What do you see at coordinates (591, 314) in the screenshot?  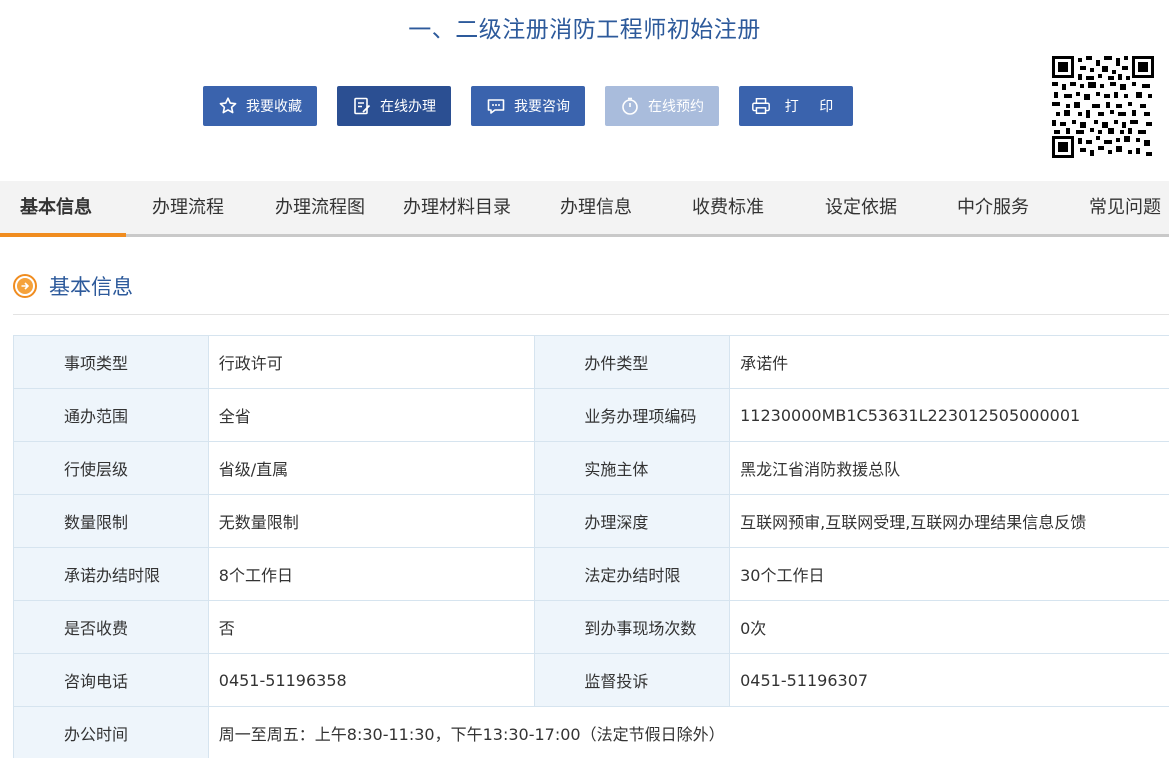 I see `section-divider` at bounding box center [591, 314].